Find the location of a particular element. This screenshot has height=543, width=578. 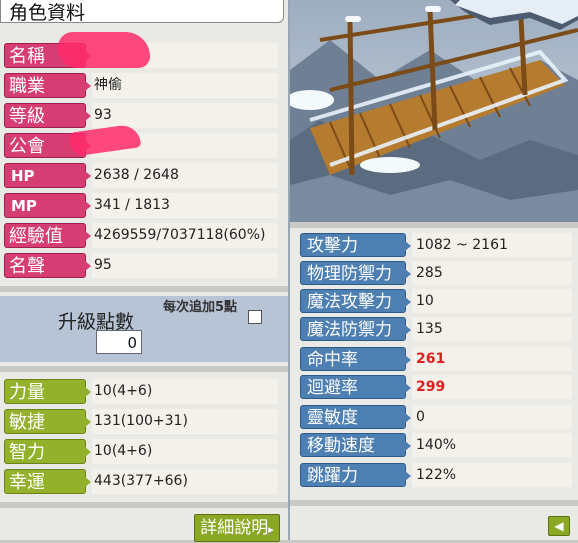

window-title-bar: 角色資料 is located at coordinates (142, 12).